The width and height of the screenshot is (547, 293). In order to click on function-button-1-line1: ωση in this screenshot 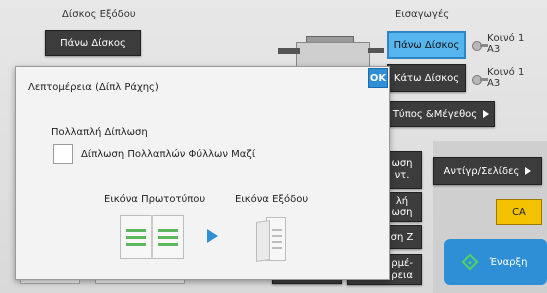, I will do `click(402, 163)`.